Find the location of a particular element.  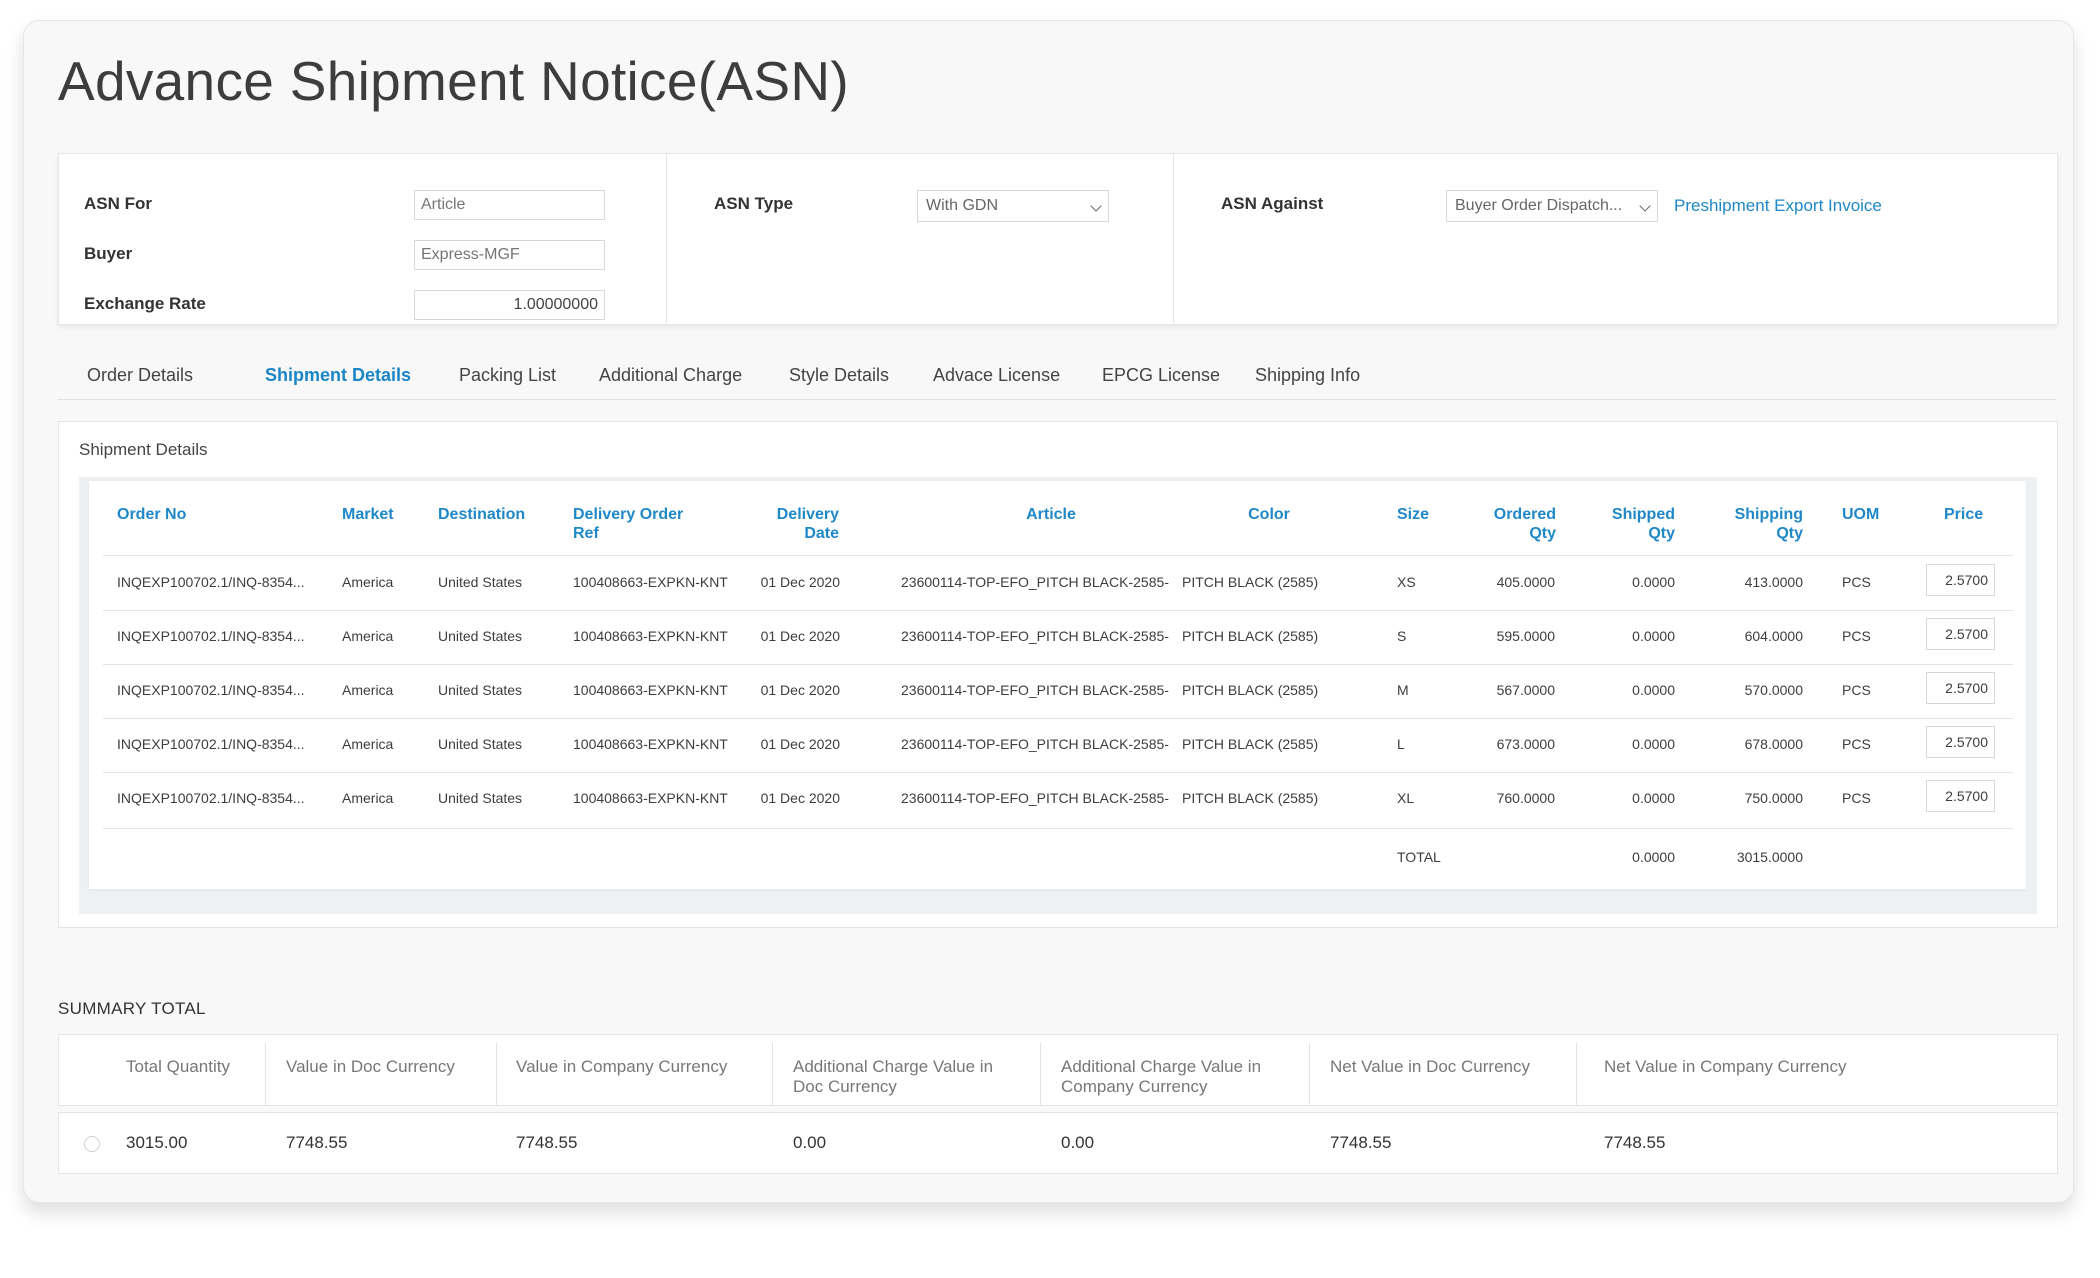

form-column-1: ASN For Buyer Exchange Rate is located at coordinates (363, 239).